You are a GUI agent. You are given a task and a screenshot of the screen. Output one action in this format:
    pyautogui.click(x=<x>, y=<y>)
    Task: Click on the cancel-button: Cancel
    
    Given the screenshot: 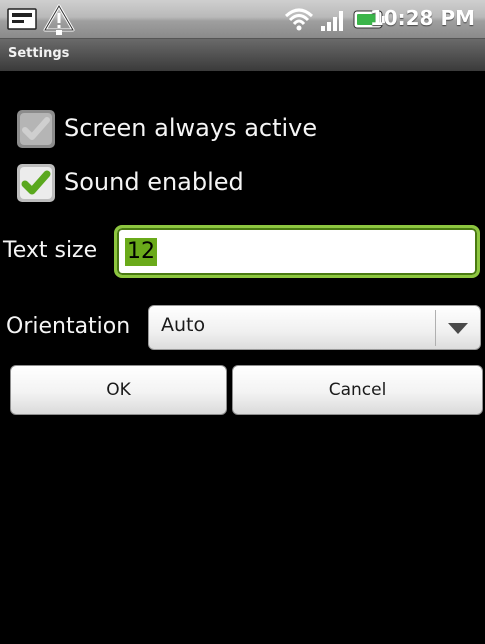 What is the action you would take?
    pyautogui.click(x=357, y=390)
    